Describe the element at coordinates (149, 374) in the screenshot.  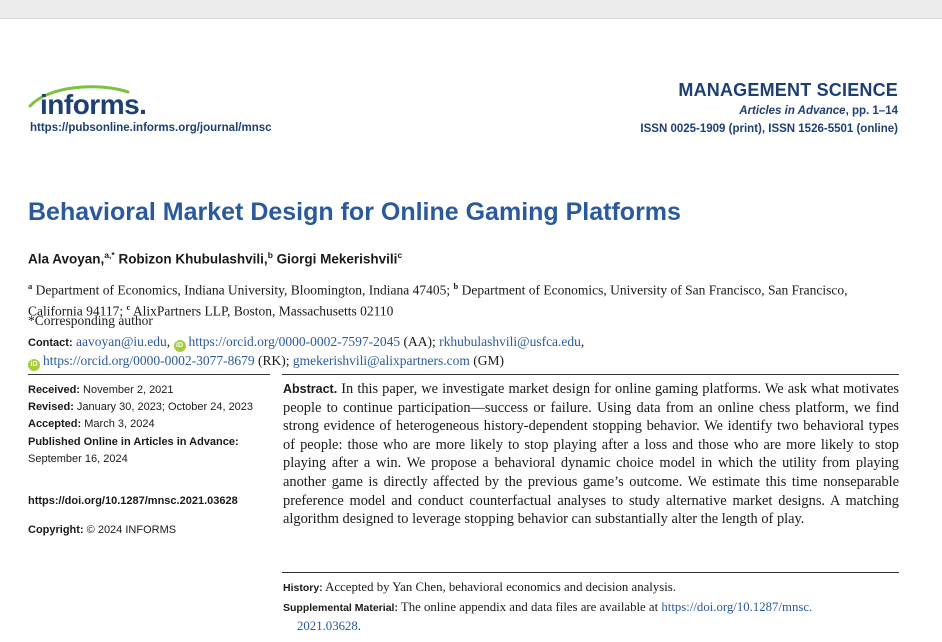
I see `divider-left` at that location.